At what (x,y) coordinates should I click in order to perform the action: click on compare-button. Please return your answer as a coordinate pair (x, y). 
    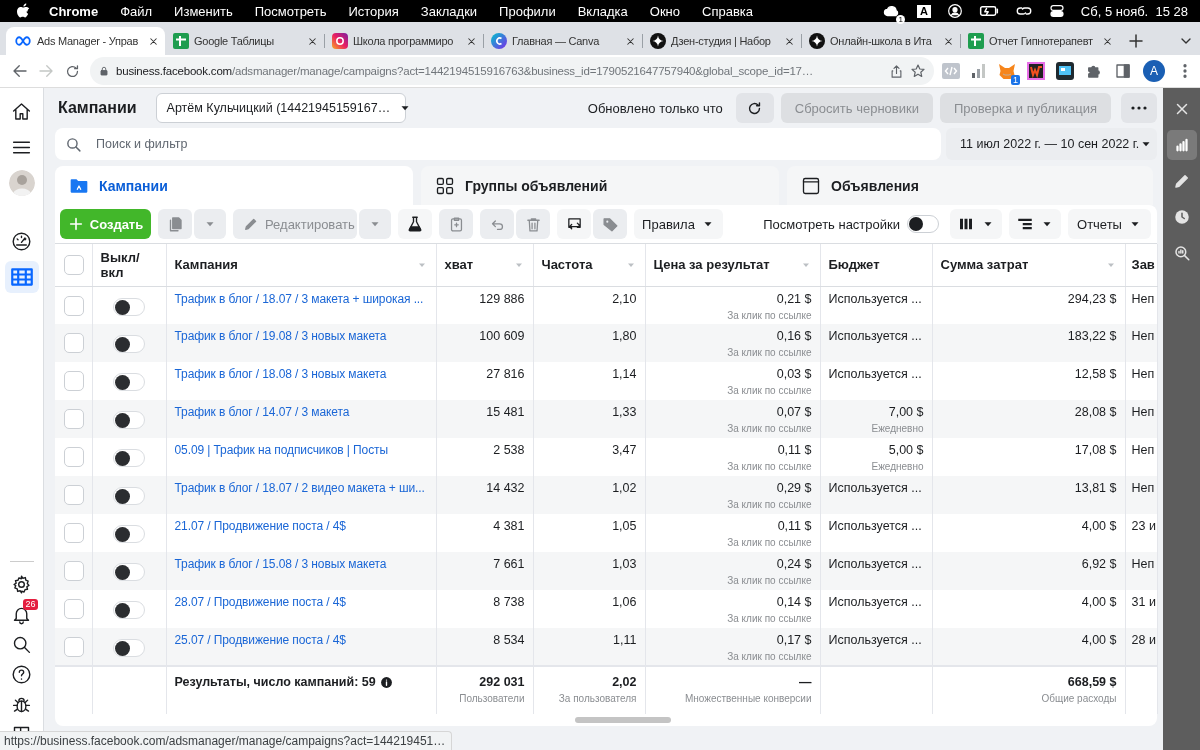
    Looking at the image, I should click on (574, 224).